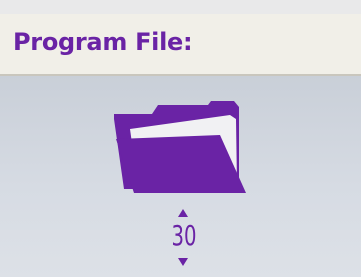  What do you see at coordinates (180, 7) in the screenshot?
I see `top-margin` at bounding box center [180, 7].